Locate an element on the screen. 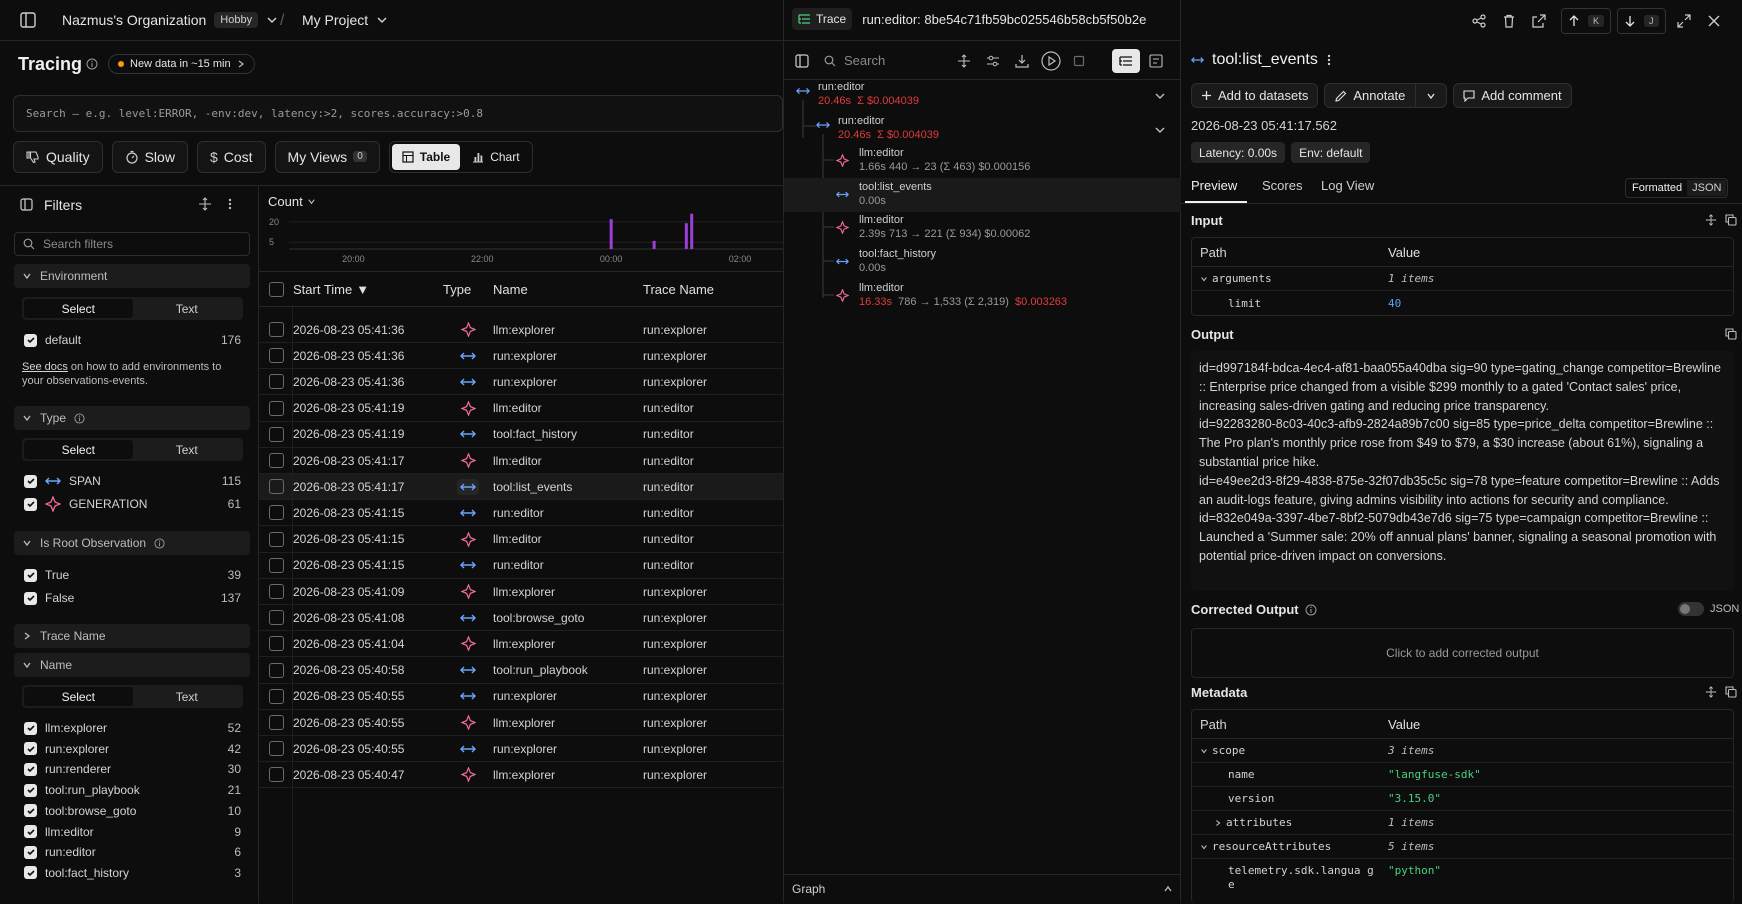 The image size is (1742, 904). docs-link: See docs is located at coordinates (45, 367).